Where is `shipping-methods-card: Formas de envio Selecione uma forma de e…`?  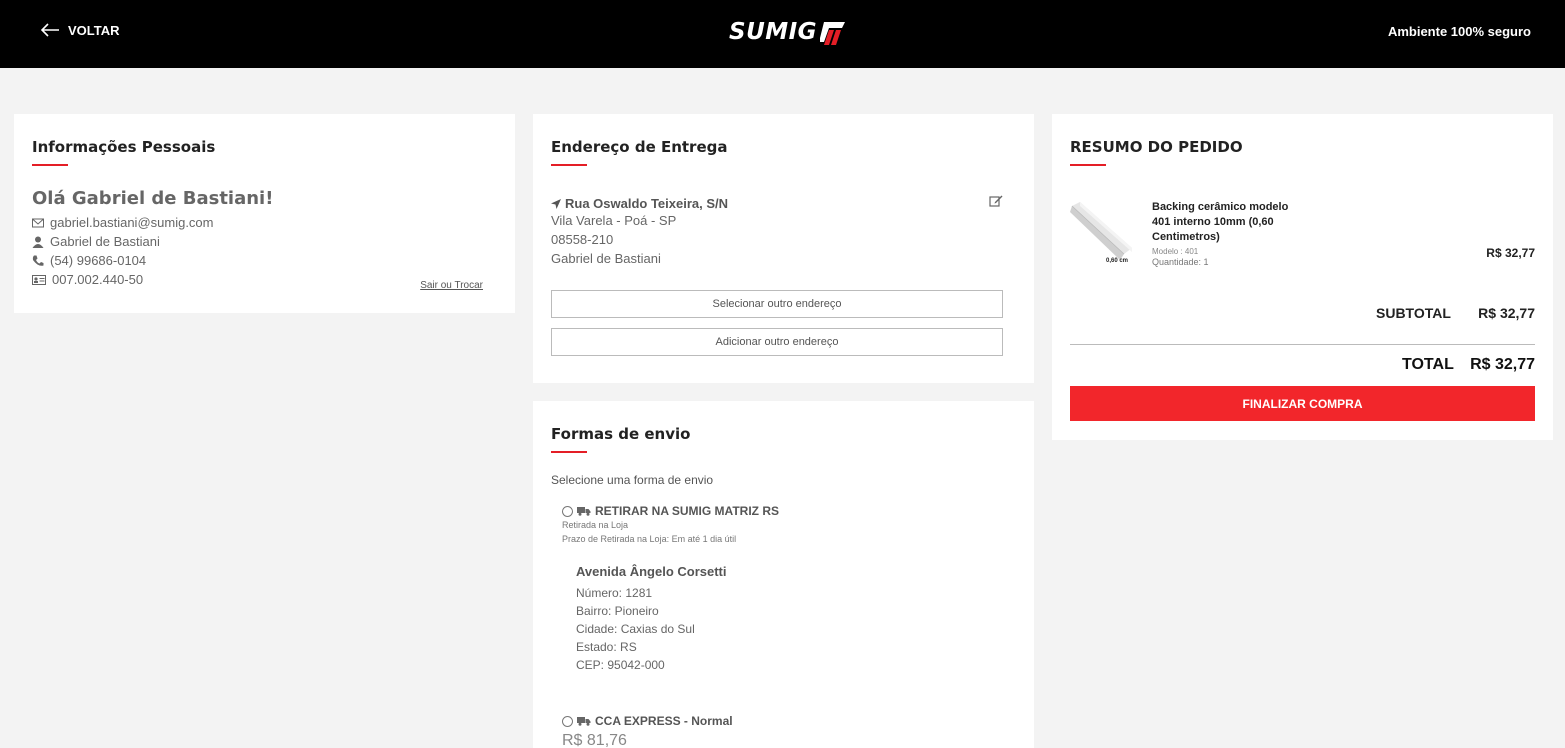 shipping-methods-card: Formas de envio Selecione uma forma de e… is located at coordinates (783, 574).